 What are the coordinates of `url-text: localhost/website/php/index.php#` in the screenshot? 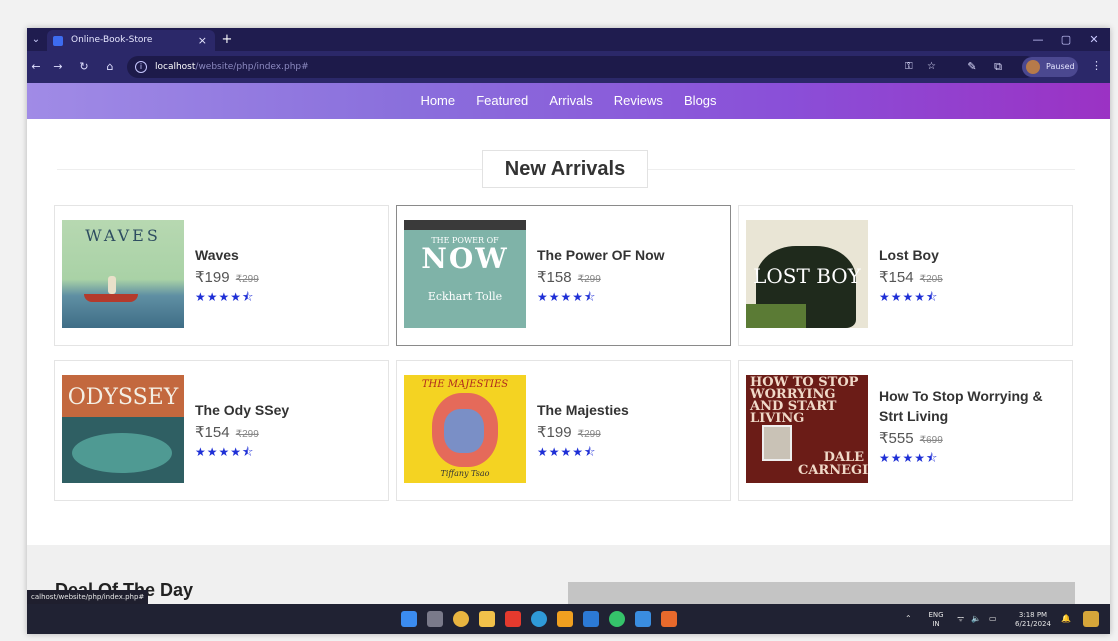 It's located at (232, 67).